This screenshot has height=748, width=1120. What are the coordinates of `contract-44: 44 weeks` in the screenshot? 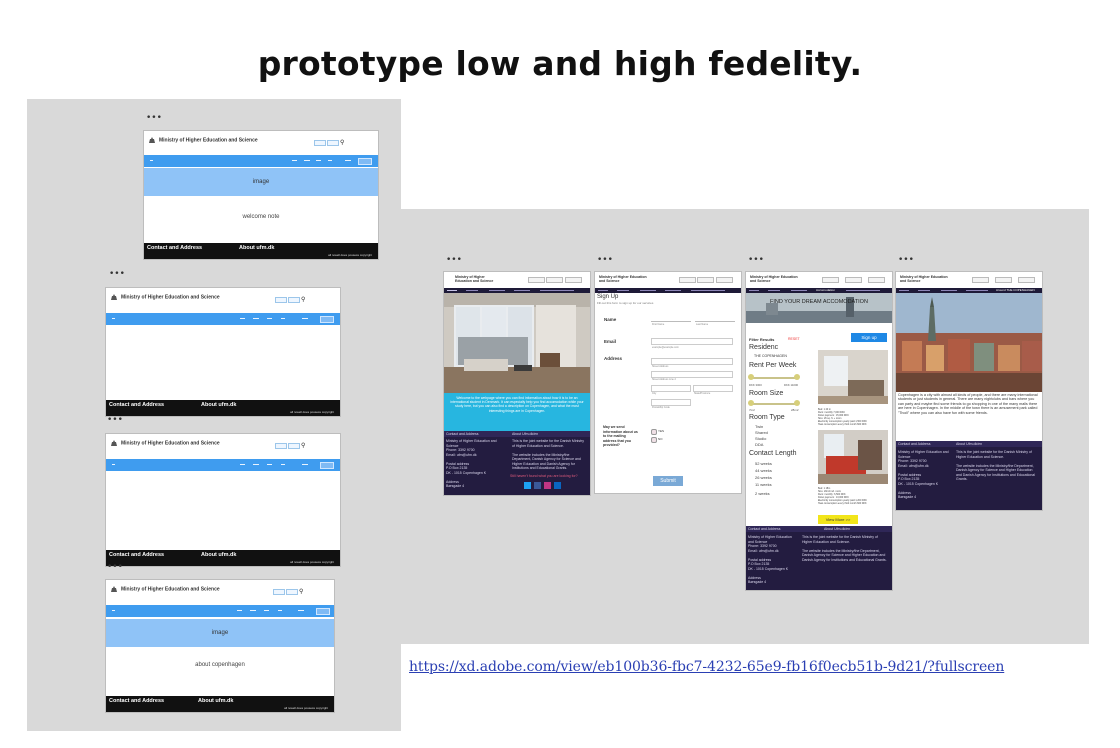 It's located at (763, 470).